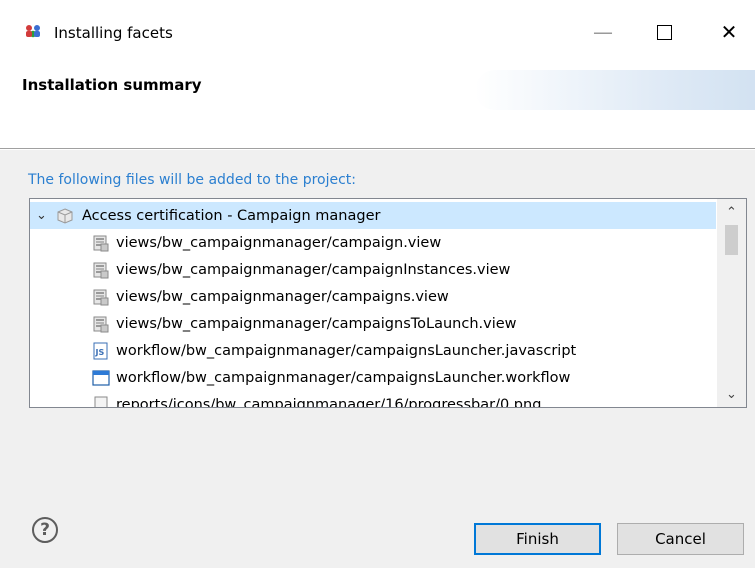  Describe the element at coordinates (537, 539) in the screenshot. I see `finish-button: Finish` at that location.